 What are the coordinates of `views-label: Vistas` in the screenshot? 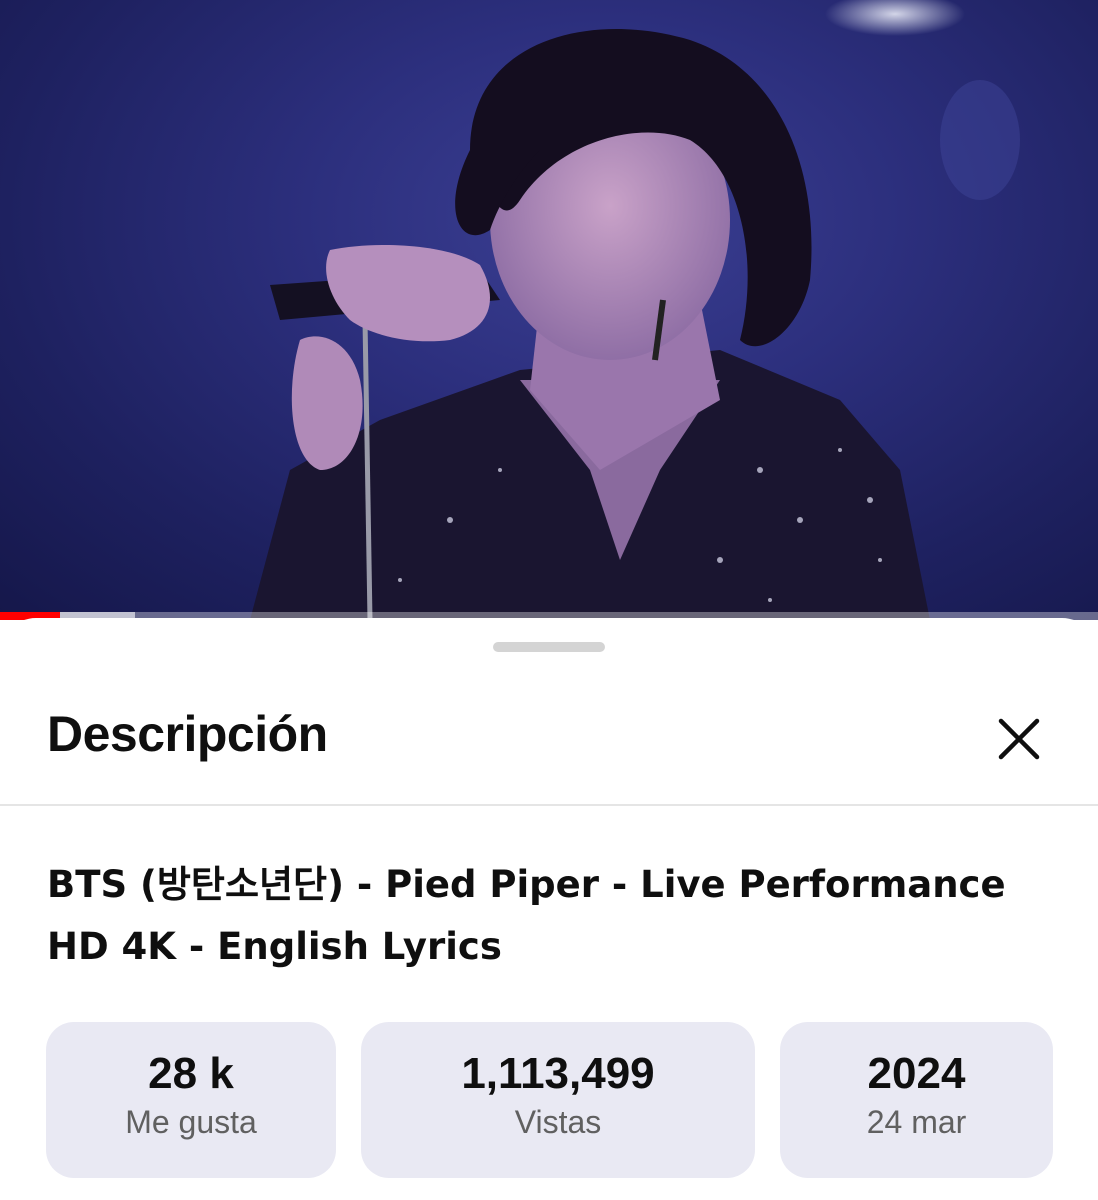 It's located at (558, 1122).